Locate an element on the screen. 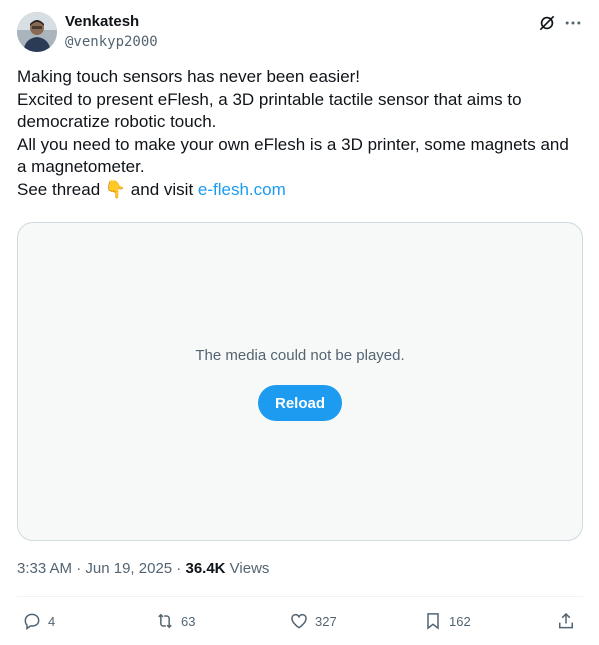 This screenshot has width=599, height=645. reply-button: 4 is located at coordinates (38, 621).